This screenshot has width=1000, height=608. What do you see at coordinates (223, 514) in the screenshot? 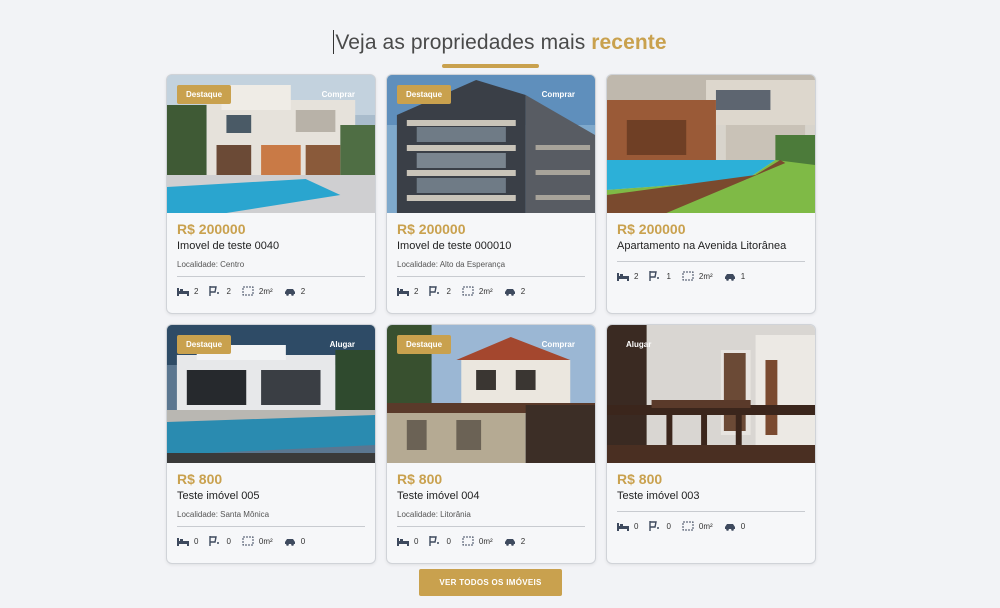
I see `property-location: Localidade: Santa Mônica` at bounding box center [223, 514].